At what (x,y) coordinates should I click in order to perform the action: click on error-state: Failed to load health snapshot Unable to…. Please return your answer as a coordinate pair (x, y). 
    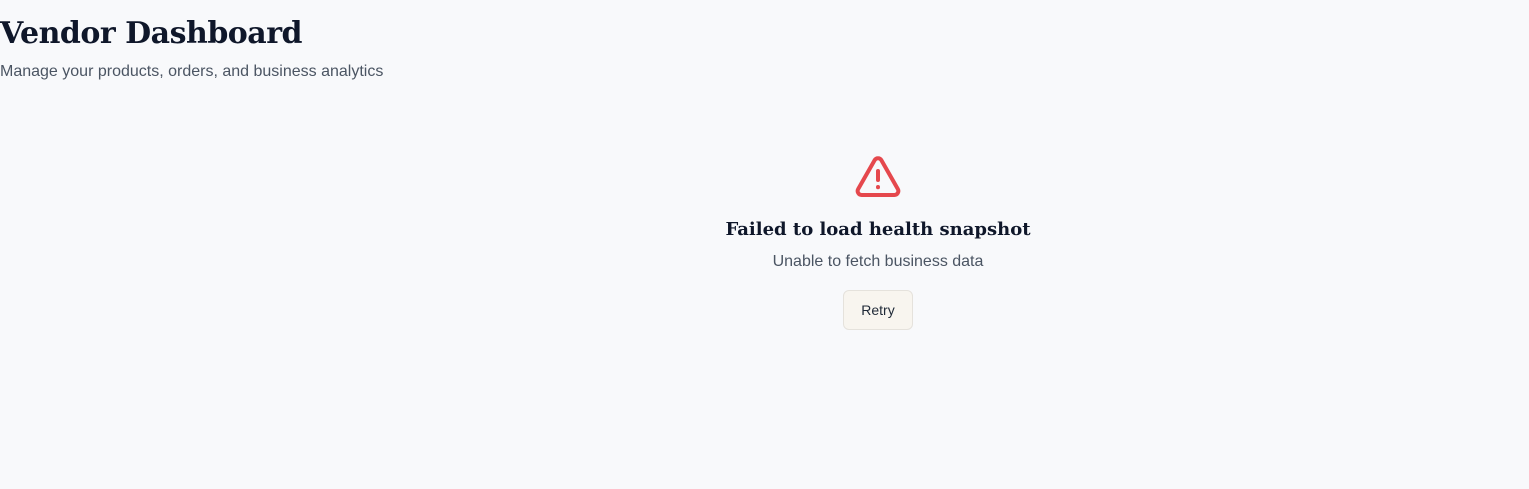
    Looking at the image, I should click on (878, 242).